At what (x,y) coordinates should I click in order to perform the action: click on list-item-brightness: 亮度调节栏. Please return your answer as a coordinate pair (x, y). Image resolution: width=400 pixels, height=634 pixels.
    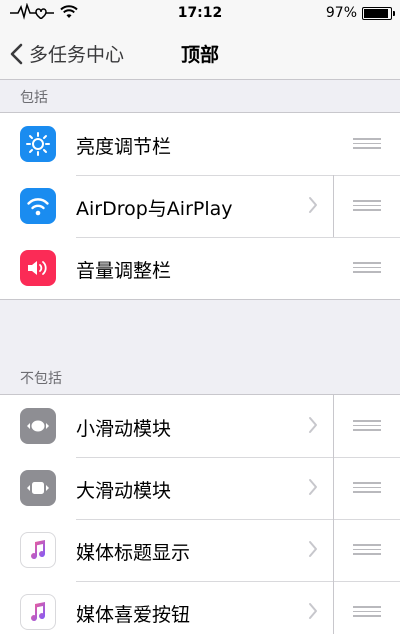
    Looking at the image, I should click on (200, 144).